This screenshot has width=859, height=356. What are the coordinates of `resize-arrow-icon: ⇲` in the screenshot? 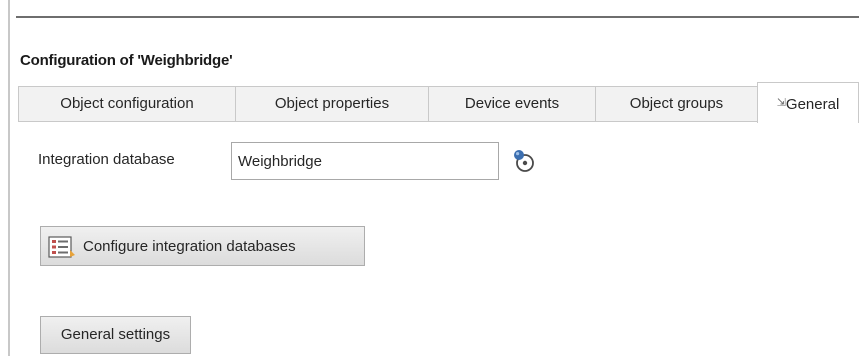 It's located at (781, 103).